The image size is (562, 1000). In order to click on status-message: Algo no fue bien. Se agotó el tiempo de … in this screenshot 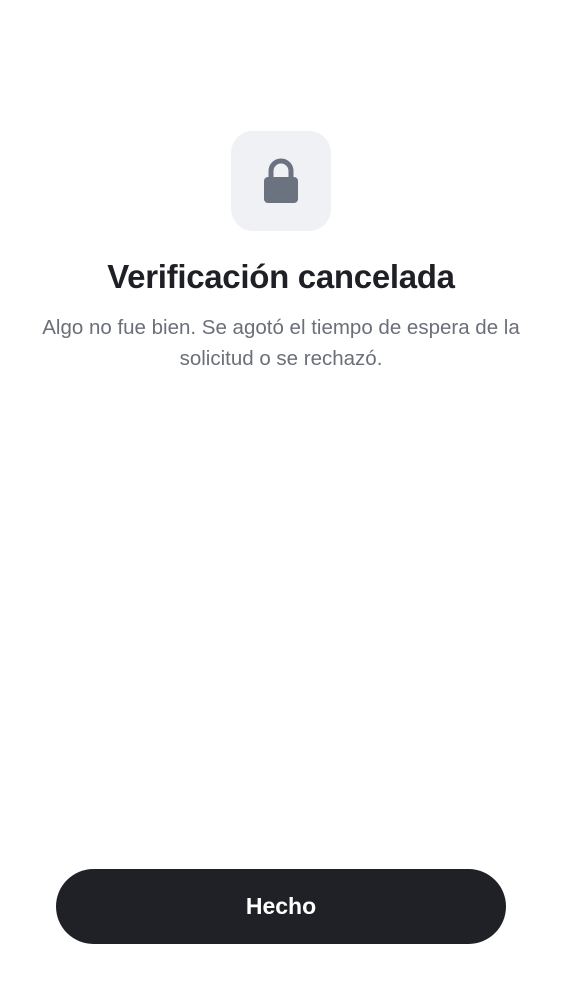, I will do `click(281, 343)`.